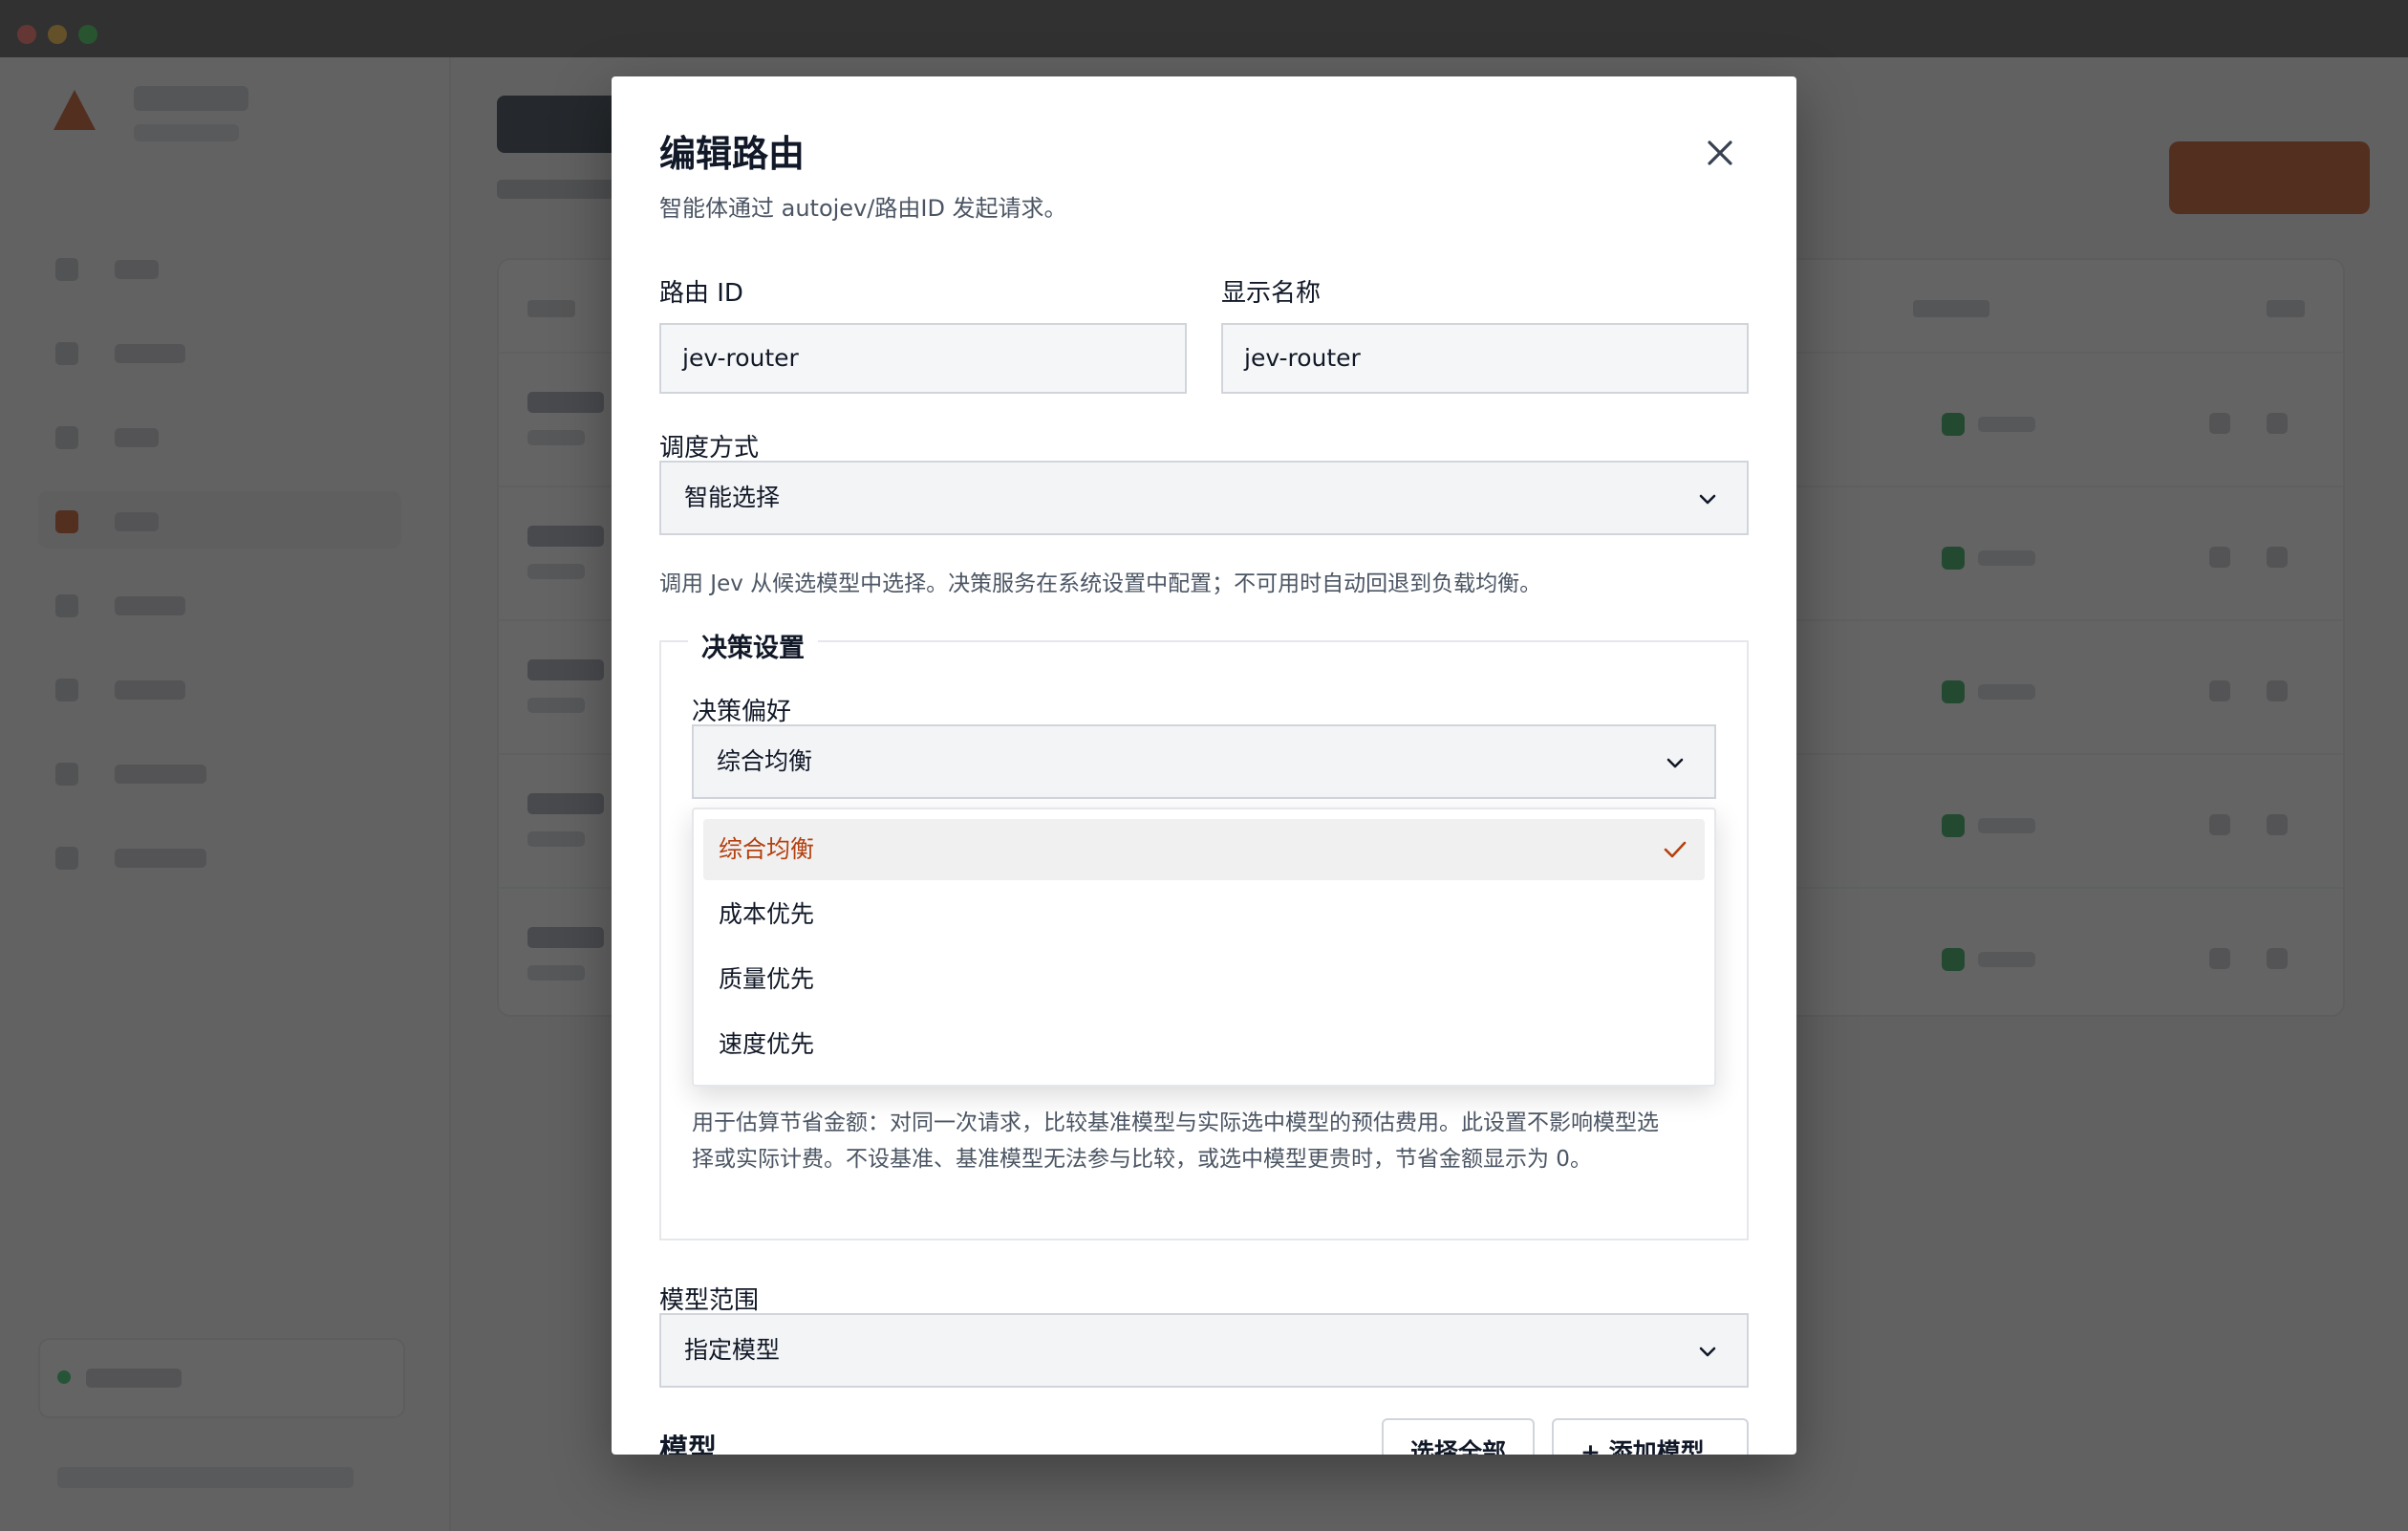 The image size is (2408, 1531). What do you see at coordinates (733, 497) in the screenshot?
I see `dispatch-mode-value: 智能选择` at bounding box center [733, 497].